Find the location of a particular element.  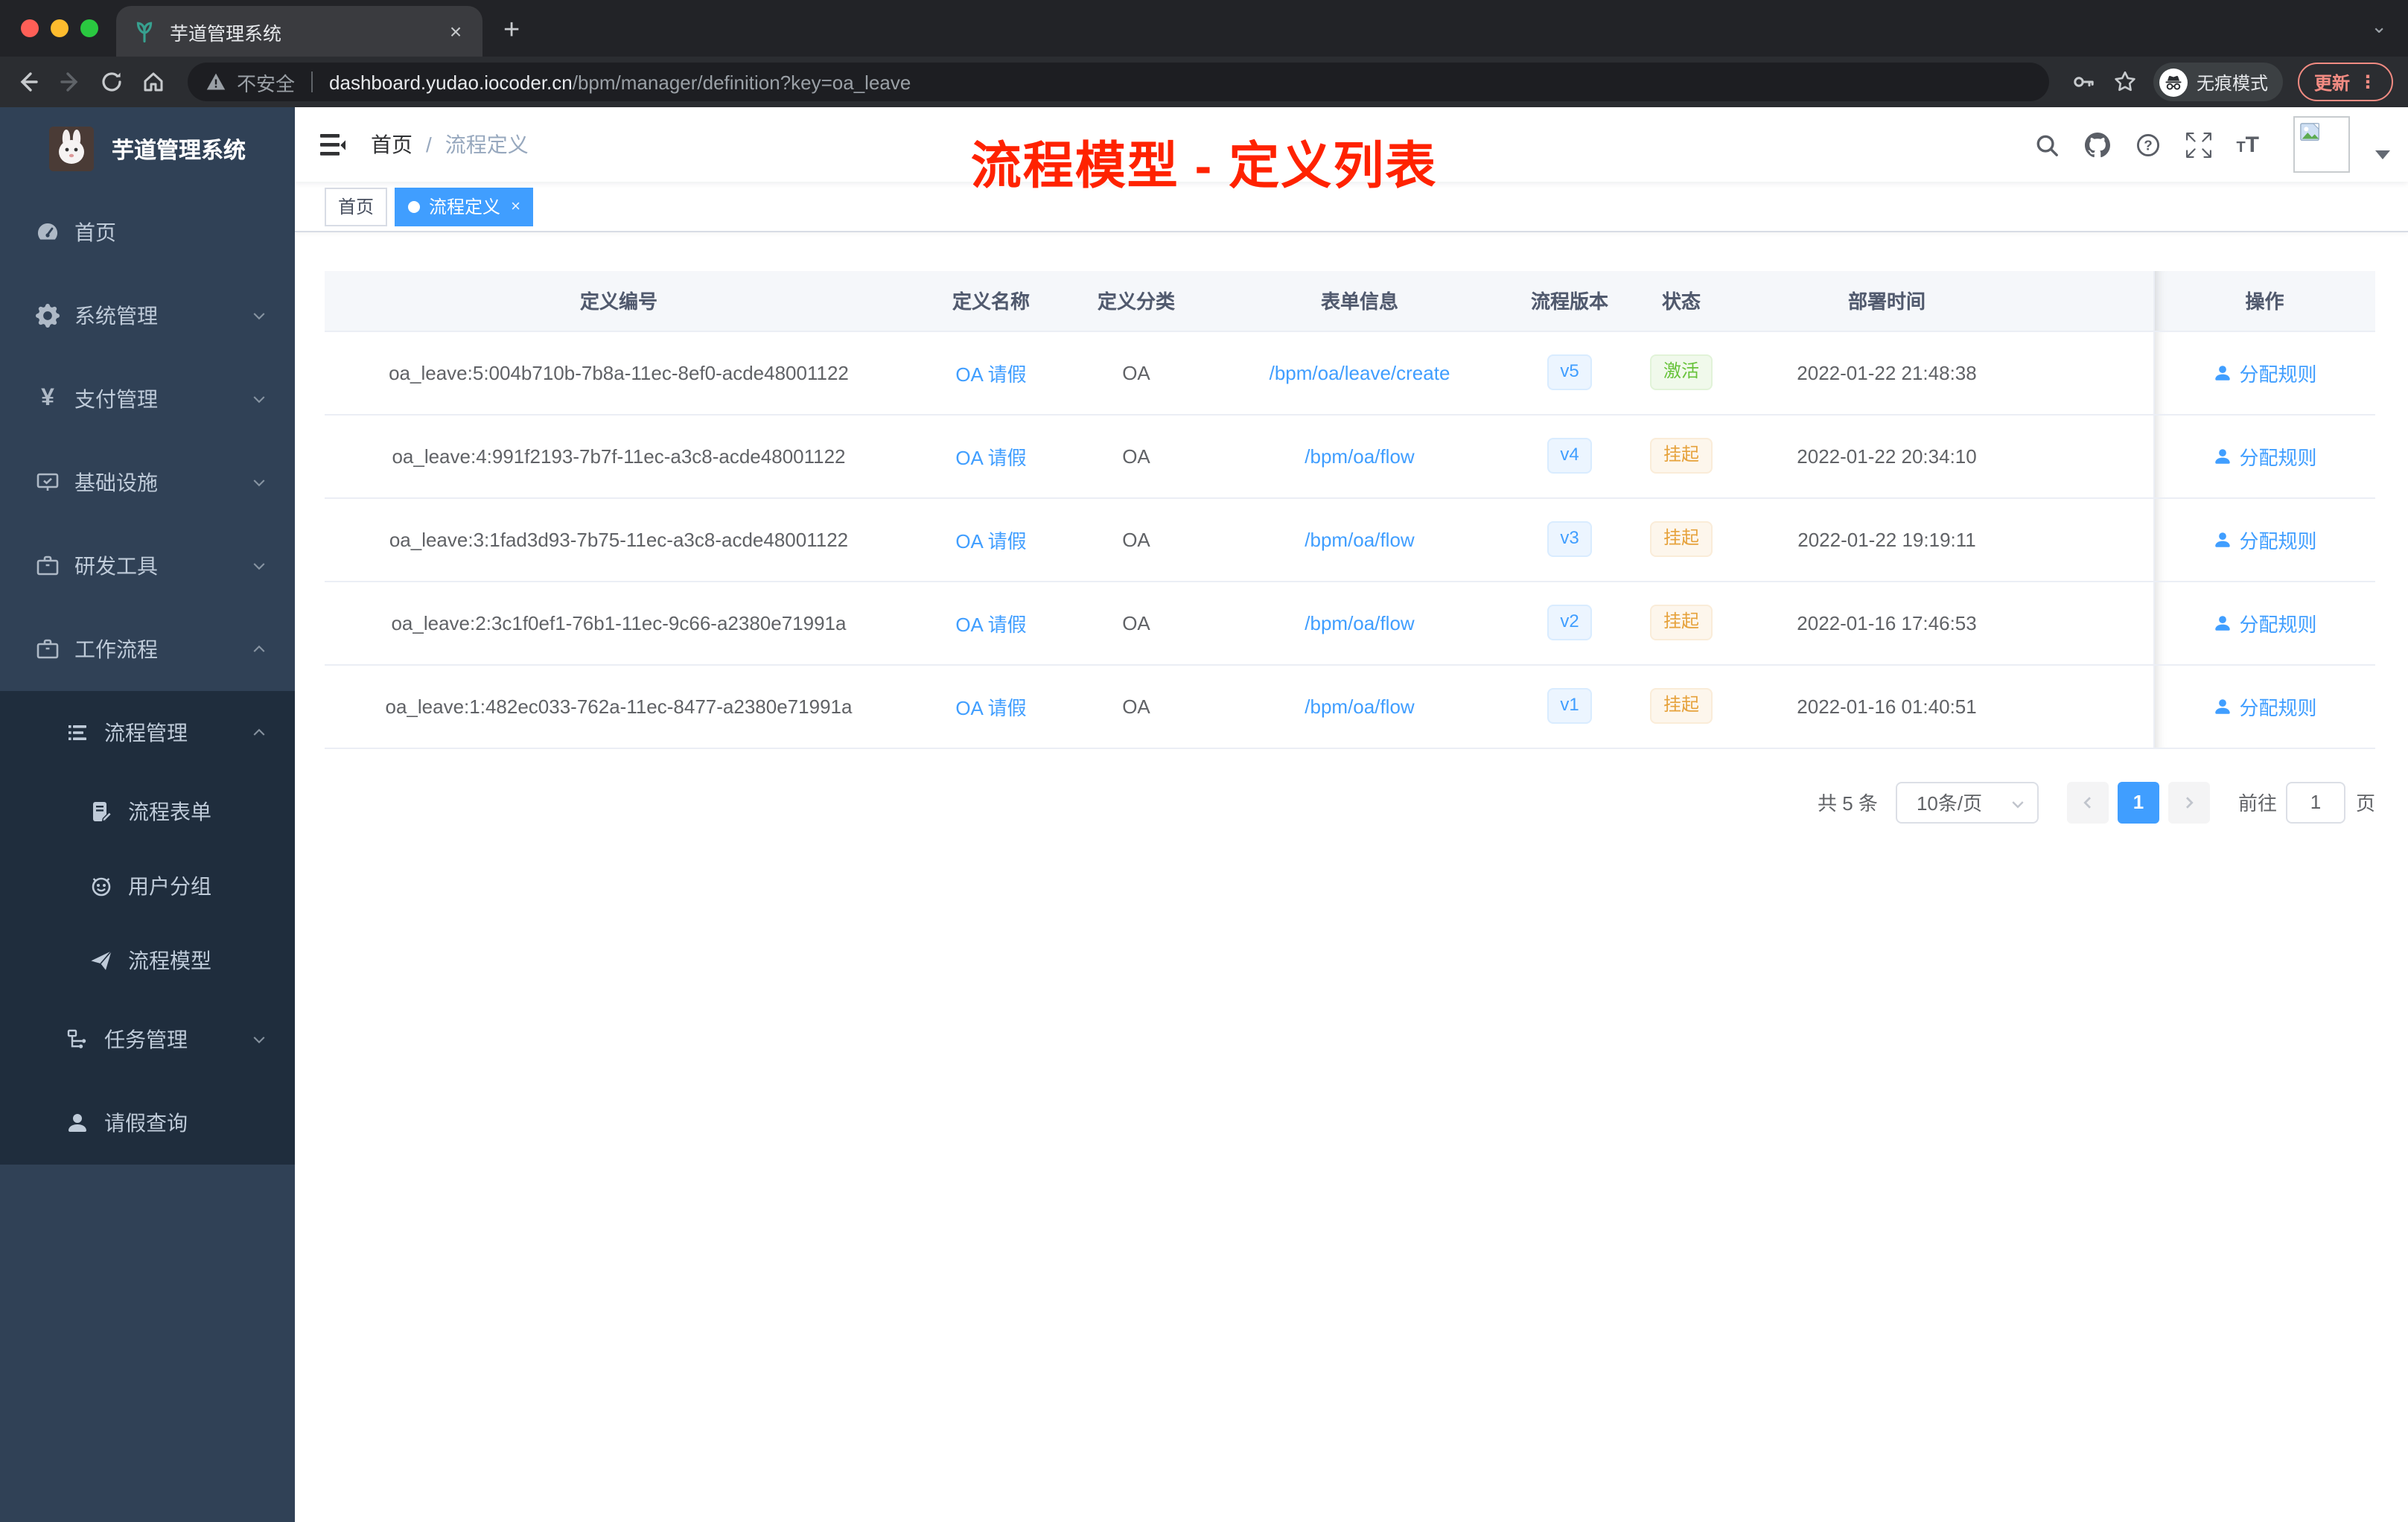

avatar is located at coordinates (2321, 144).